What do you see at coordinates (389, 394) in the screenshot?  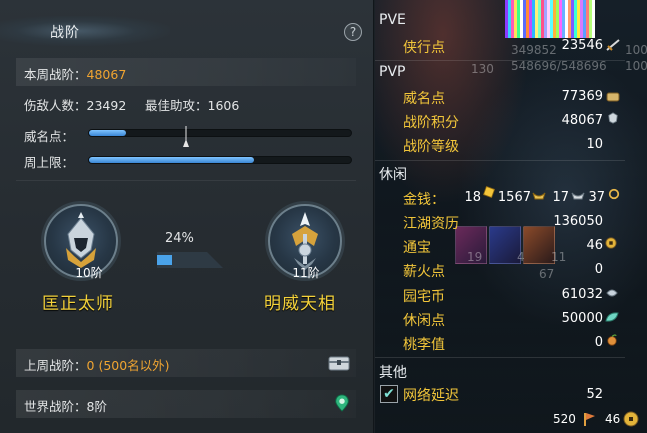 I see `latency-checkbox: ✔` at bounding box center [389, 394].